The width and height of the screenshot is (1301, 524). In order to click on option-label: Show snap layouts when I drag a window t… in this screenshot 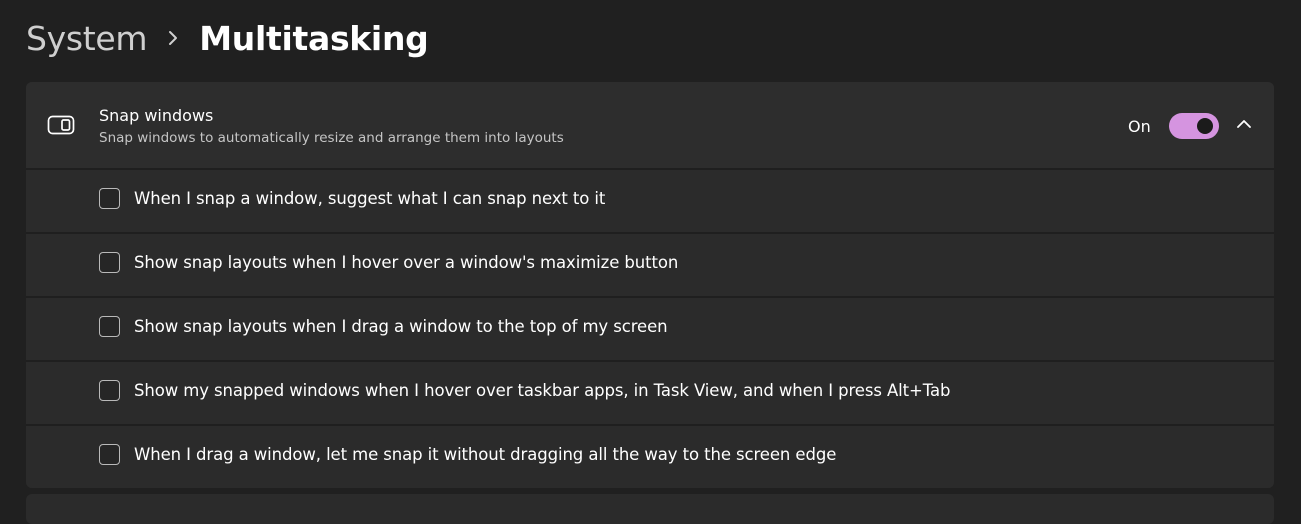, I will do `click(401, 326)`.